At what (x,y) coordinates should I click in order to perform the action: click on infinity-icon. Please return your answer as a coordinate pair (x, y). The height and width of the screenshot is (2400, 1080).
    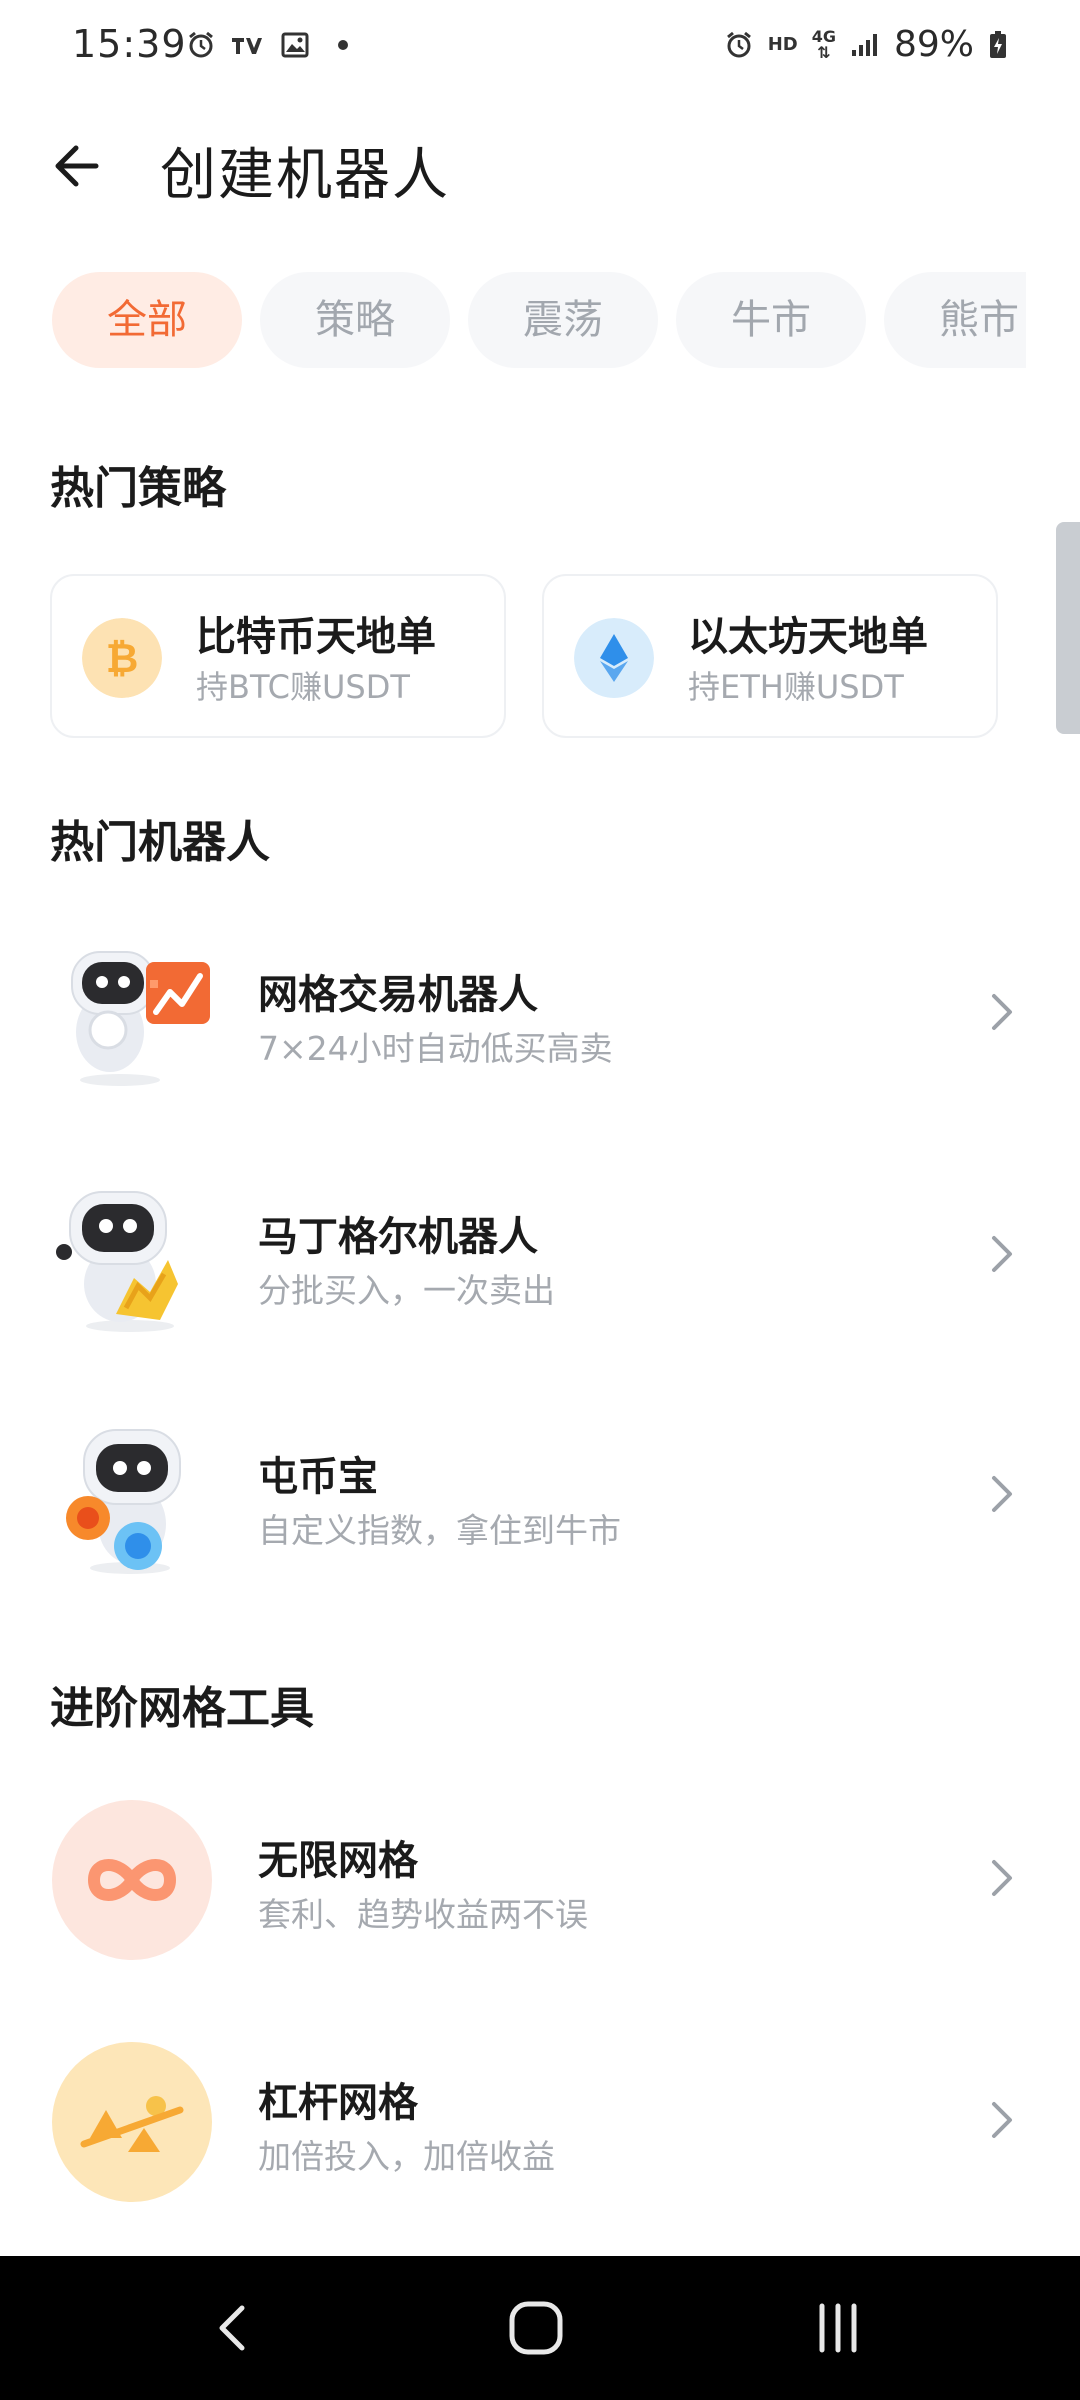
    Looking at the image, I should click on (132, 1880).